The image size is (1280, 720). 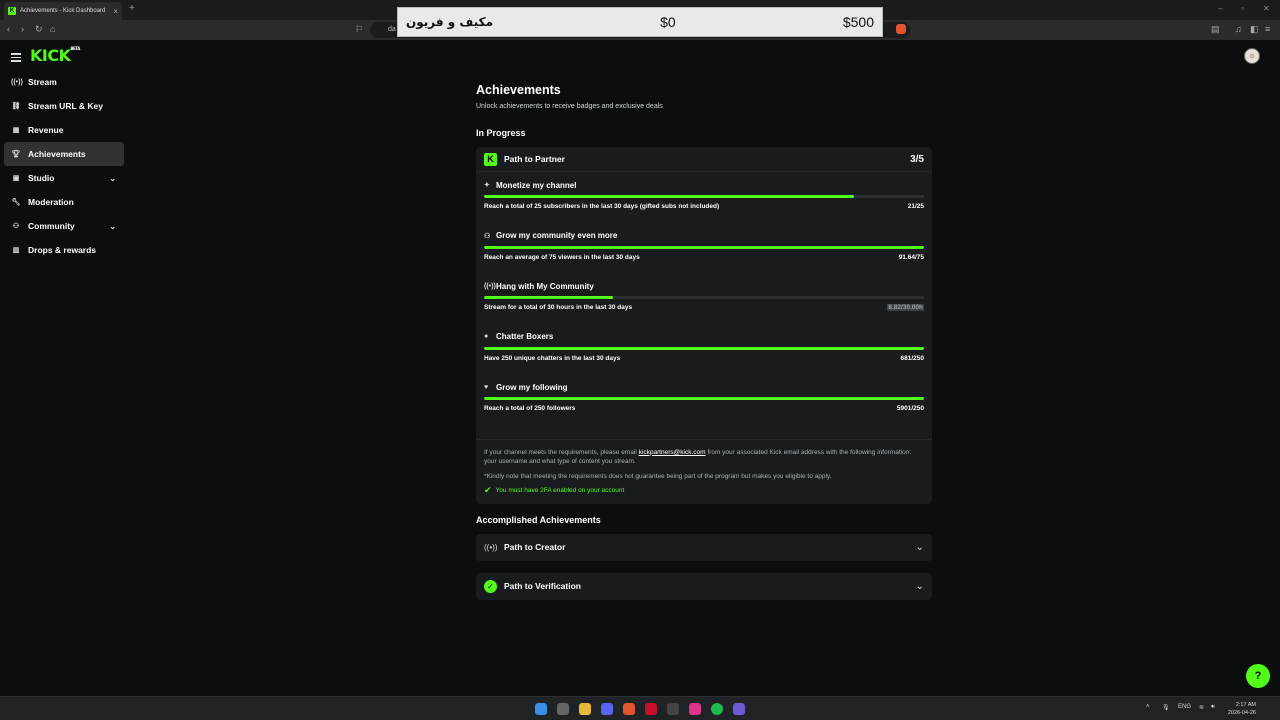 I want to click on brave-shield-icon, so click(x=901, y=29).